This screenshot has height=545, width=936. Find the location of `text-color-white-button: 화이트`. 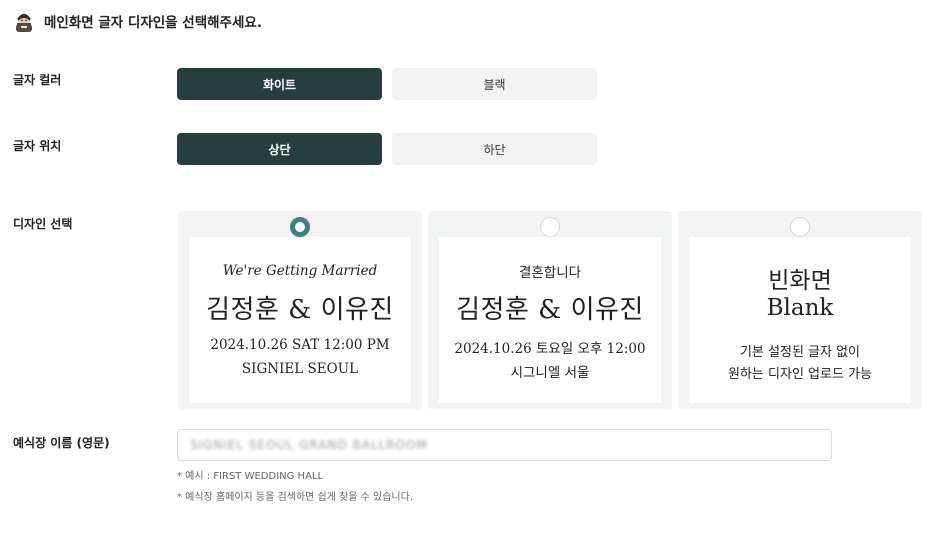

text-color-white-button: 화이트 is located at coordinates (279, 84).